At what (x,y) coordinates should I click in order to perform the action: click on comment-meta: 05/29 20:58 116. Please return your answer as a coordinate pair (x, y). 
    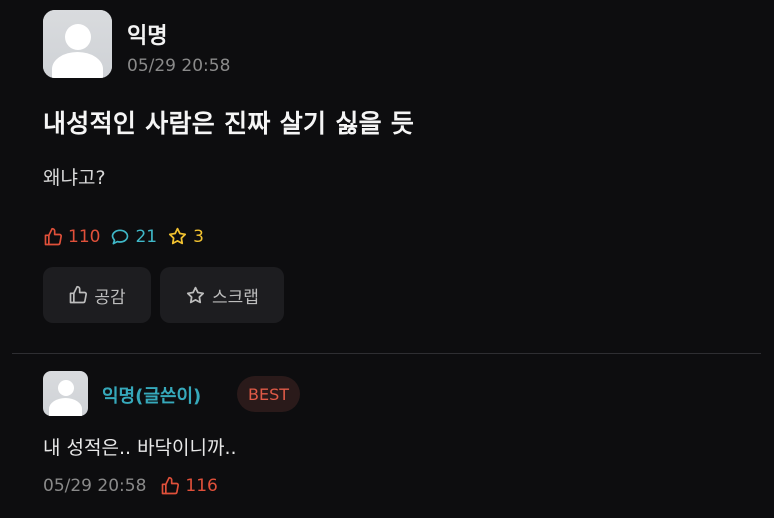
    Looking at the image, I should click on (130, 486).